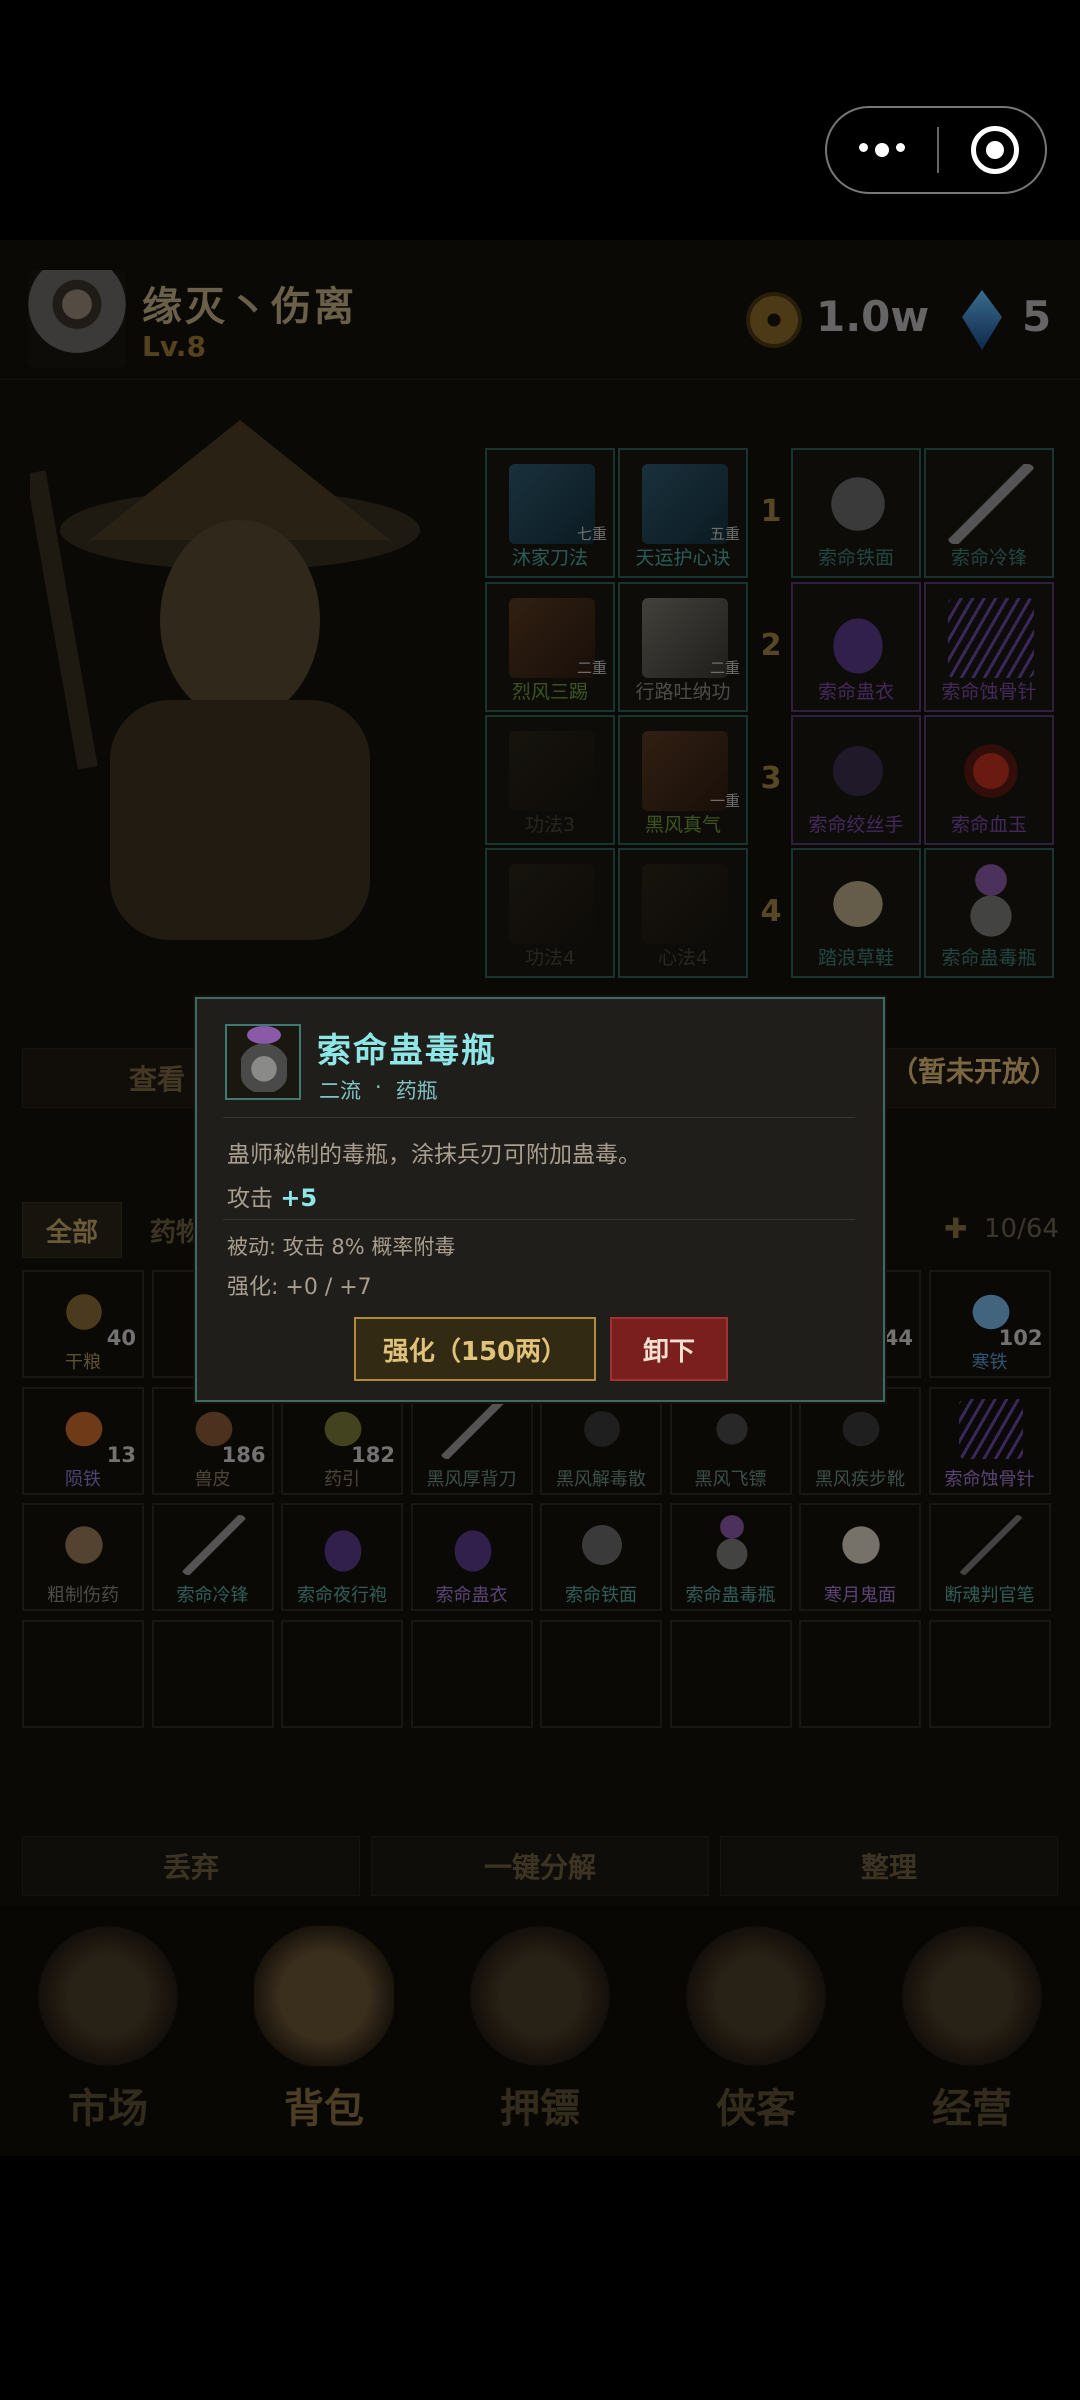 The height and width of the screenshot is (2400, 1080). Describe the element at coordinates (873, 316) in the screenshot. I see `gold-amount: 1.0w` at that location.